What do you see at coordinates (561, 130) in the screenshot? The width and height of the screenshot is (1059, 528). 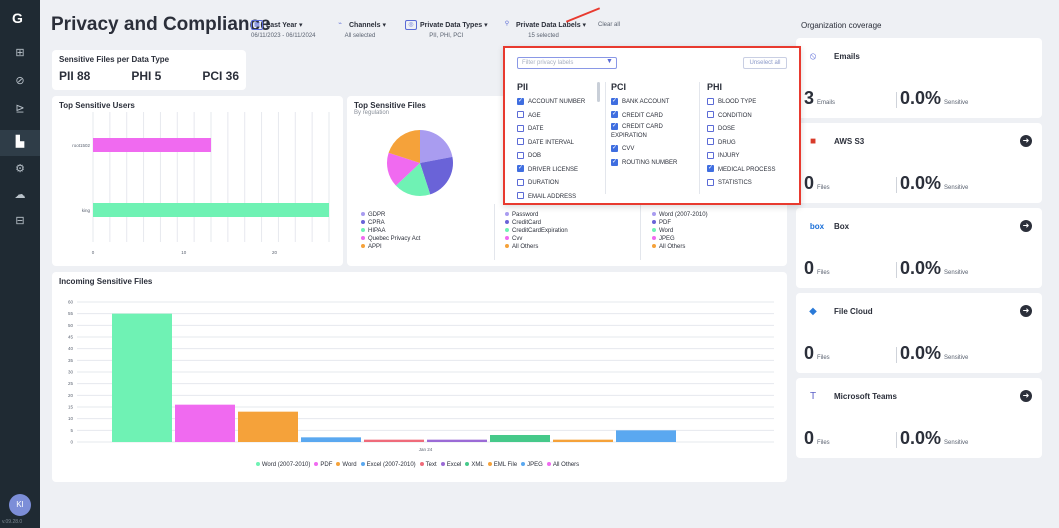 I see `label-option: DATE` at bounding box center [561, 130].